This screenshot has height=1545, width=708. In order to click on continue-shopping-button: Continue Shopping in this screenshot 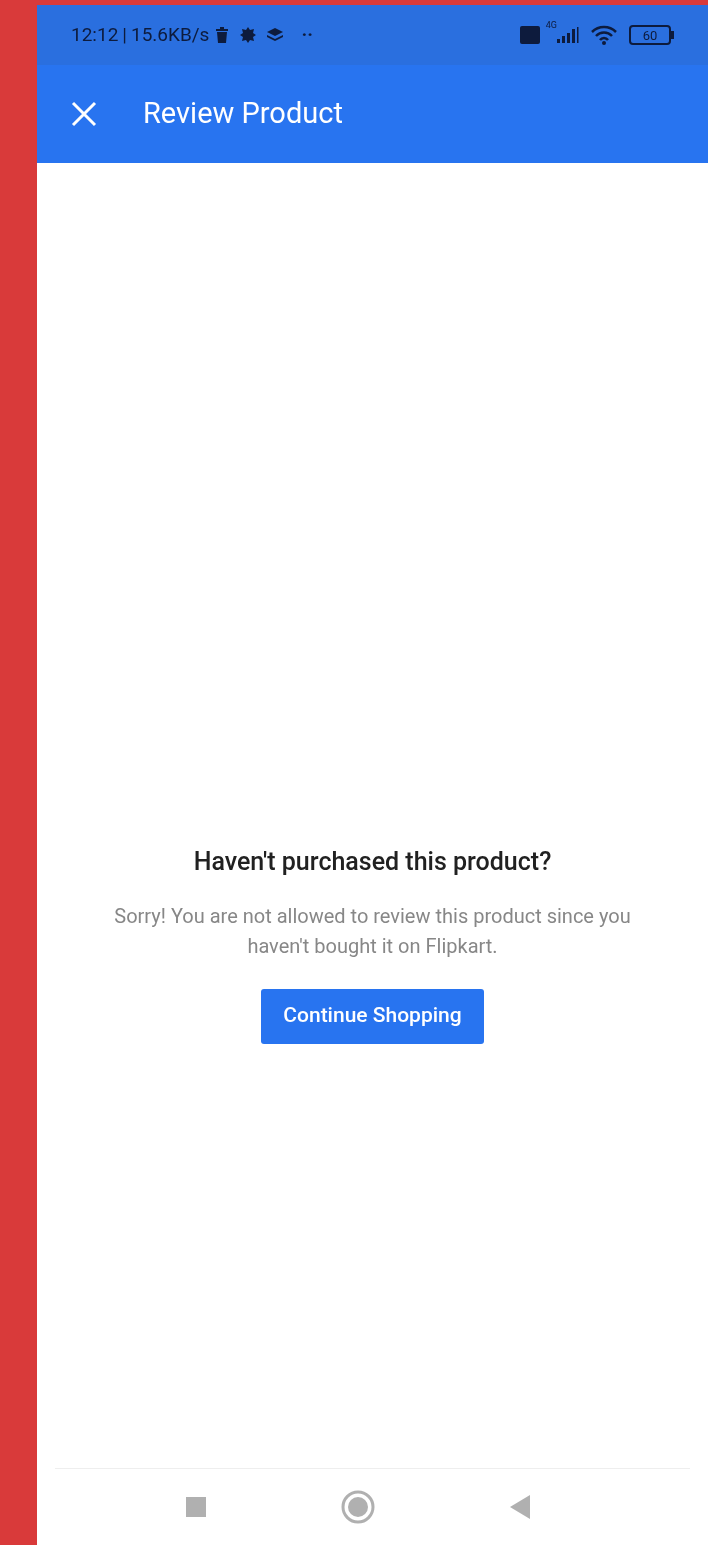, I will do `click(372, 1016)`.